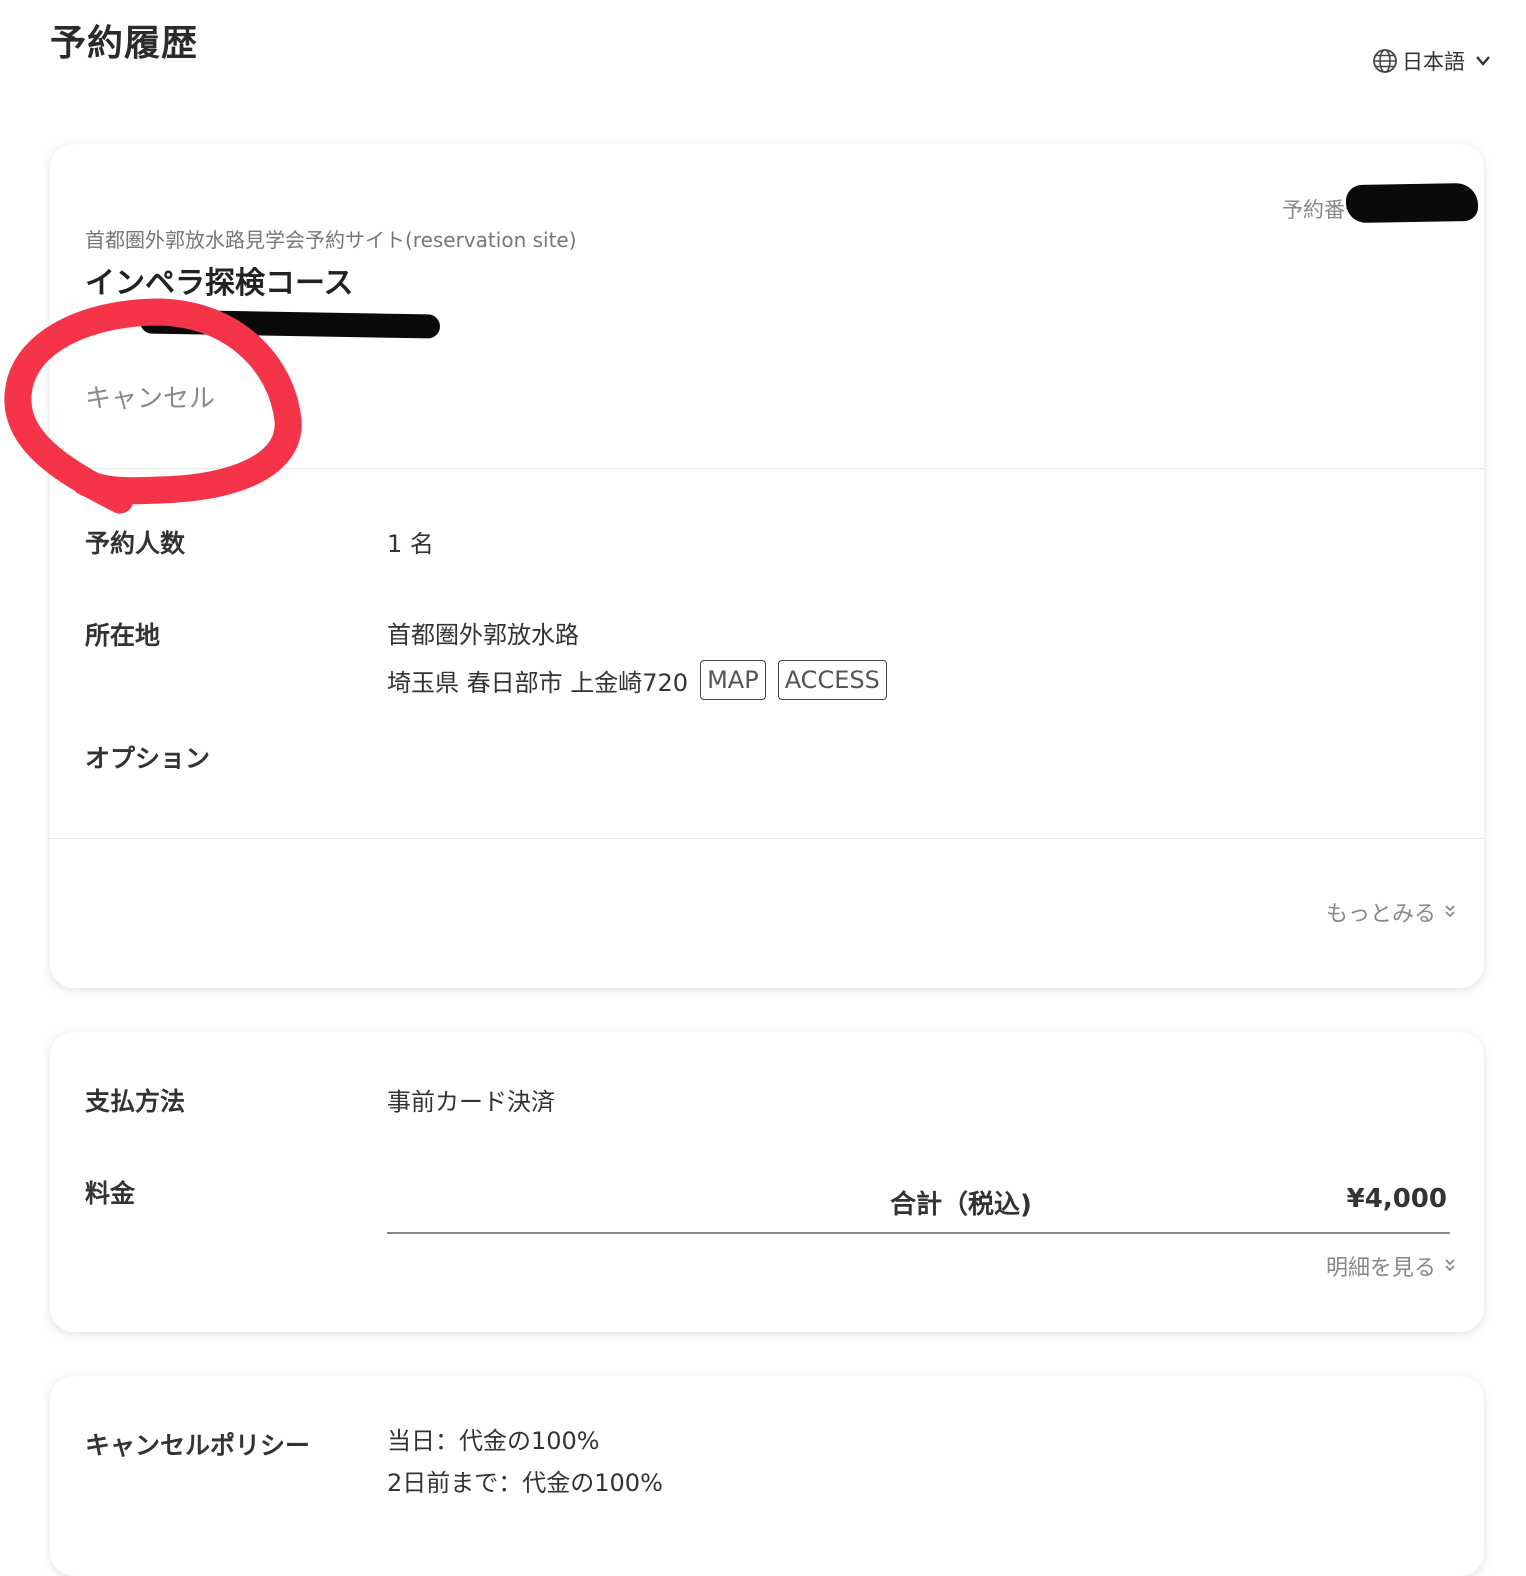 This screenshot has width=1526, height=1576. I want to click on redaction-reservation-number, so click(1412, 203).